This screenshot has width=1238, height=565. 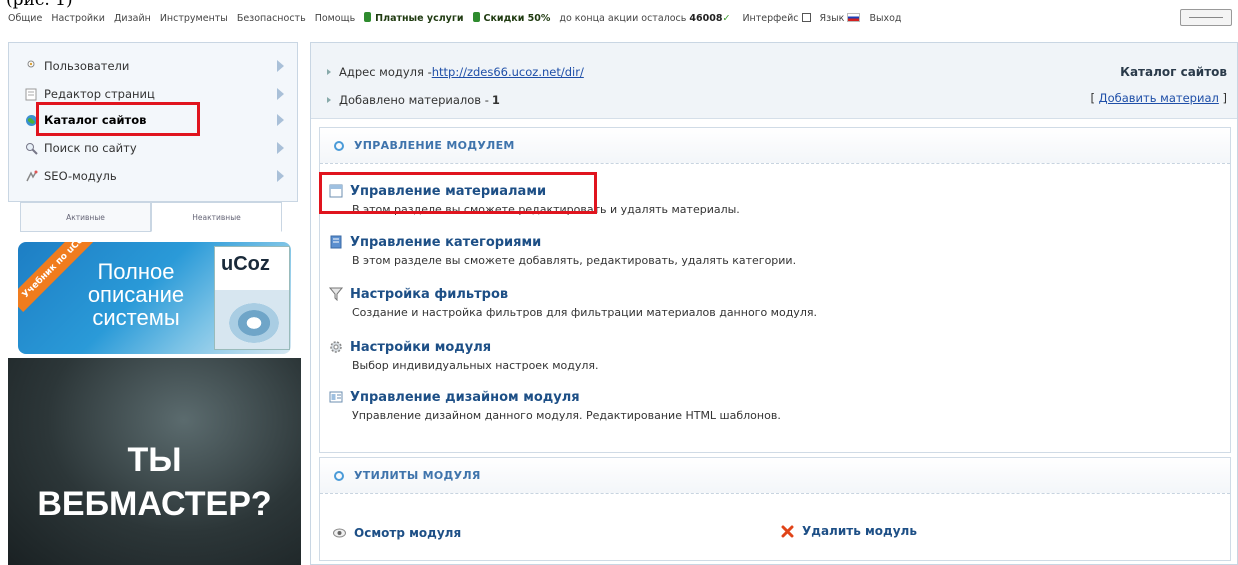 I want to click on search-icon, so click(x=31, y=148).